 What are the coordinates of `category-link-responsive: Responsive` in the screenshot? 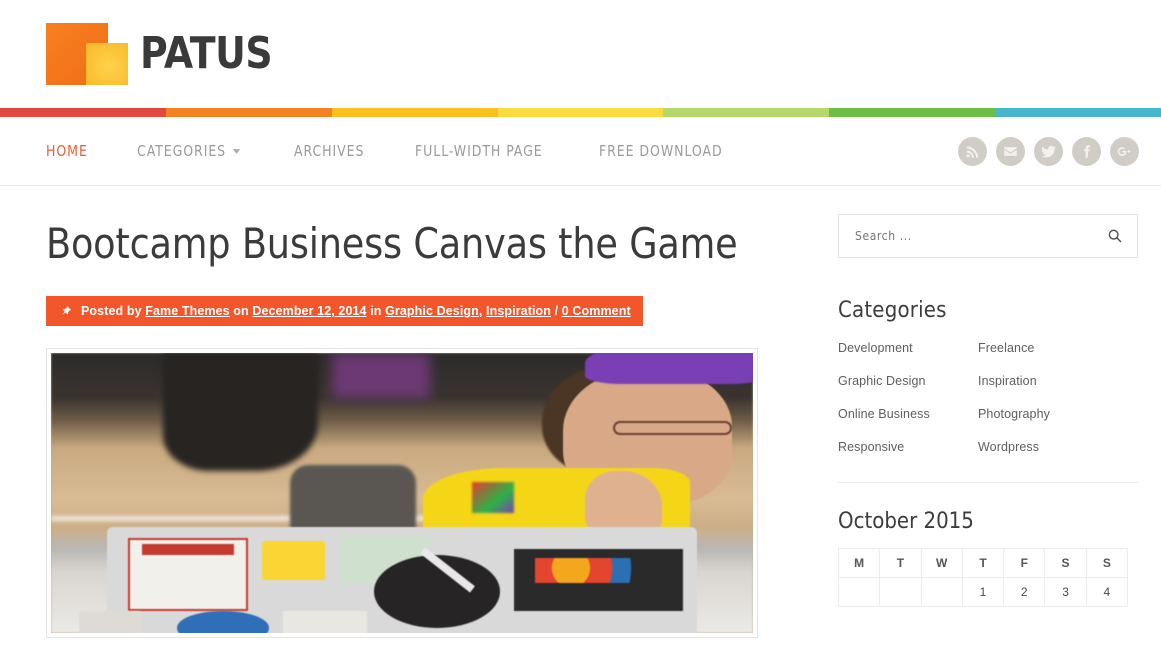 It's located at (908, 447).